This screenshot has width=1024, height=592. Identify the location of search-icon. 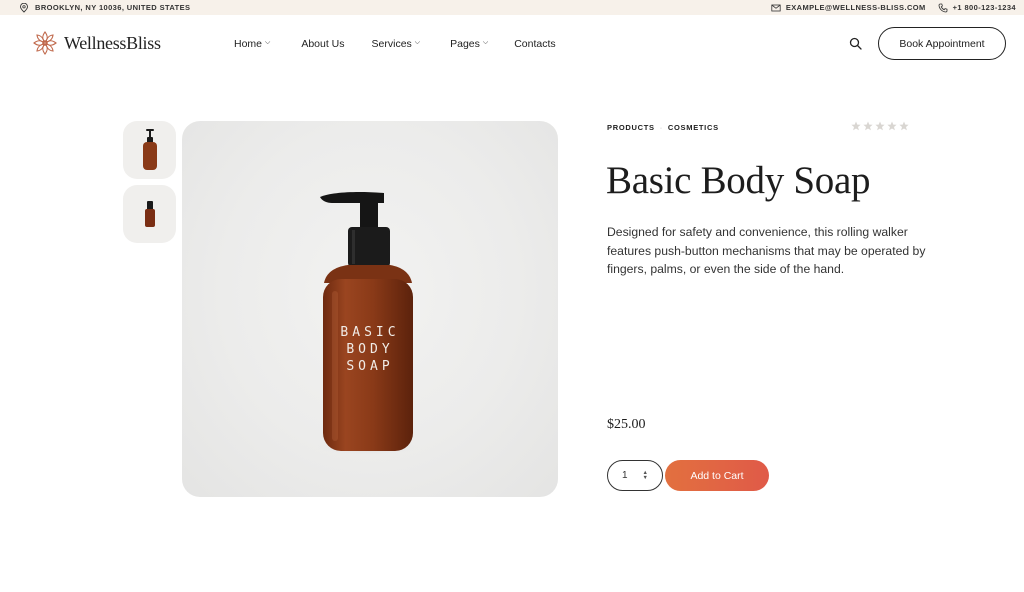
(855, 43).